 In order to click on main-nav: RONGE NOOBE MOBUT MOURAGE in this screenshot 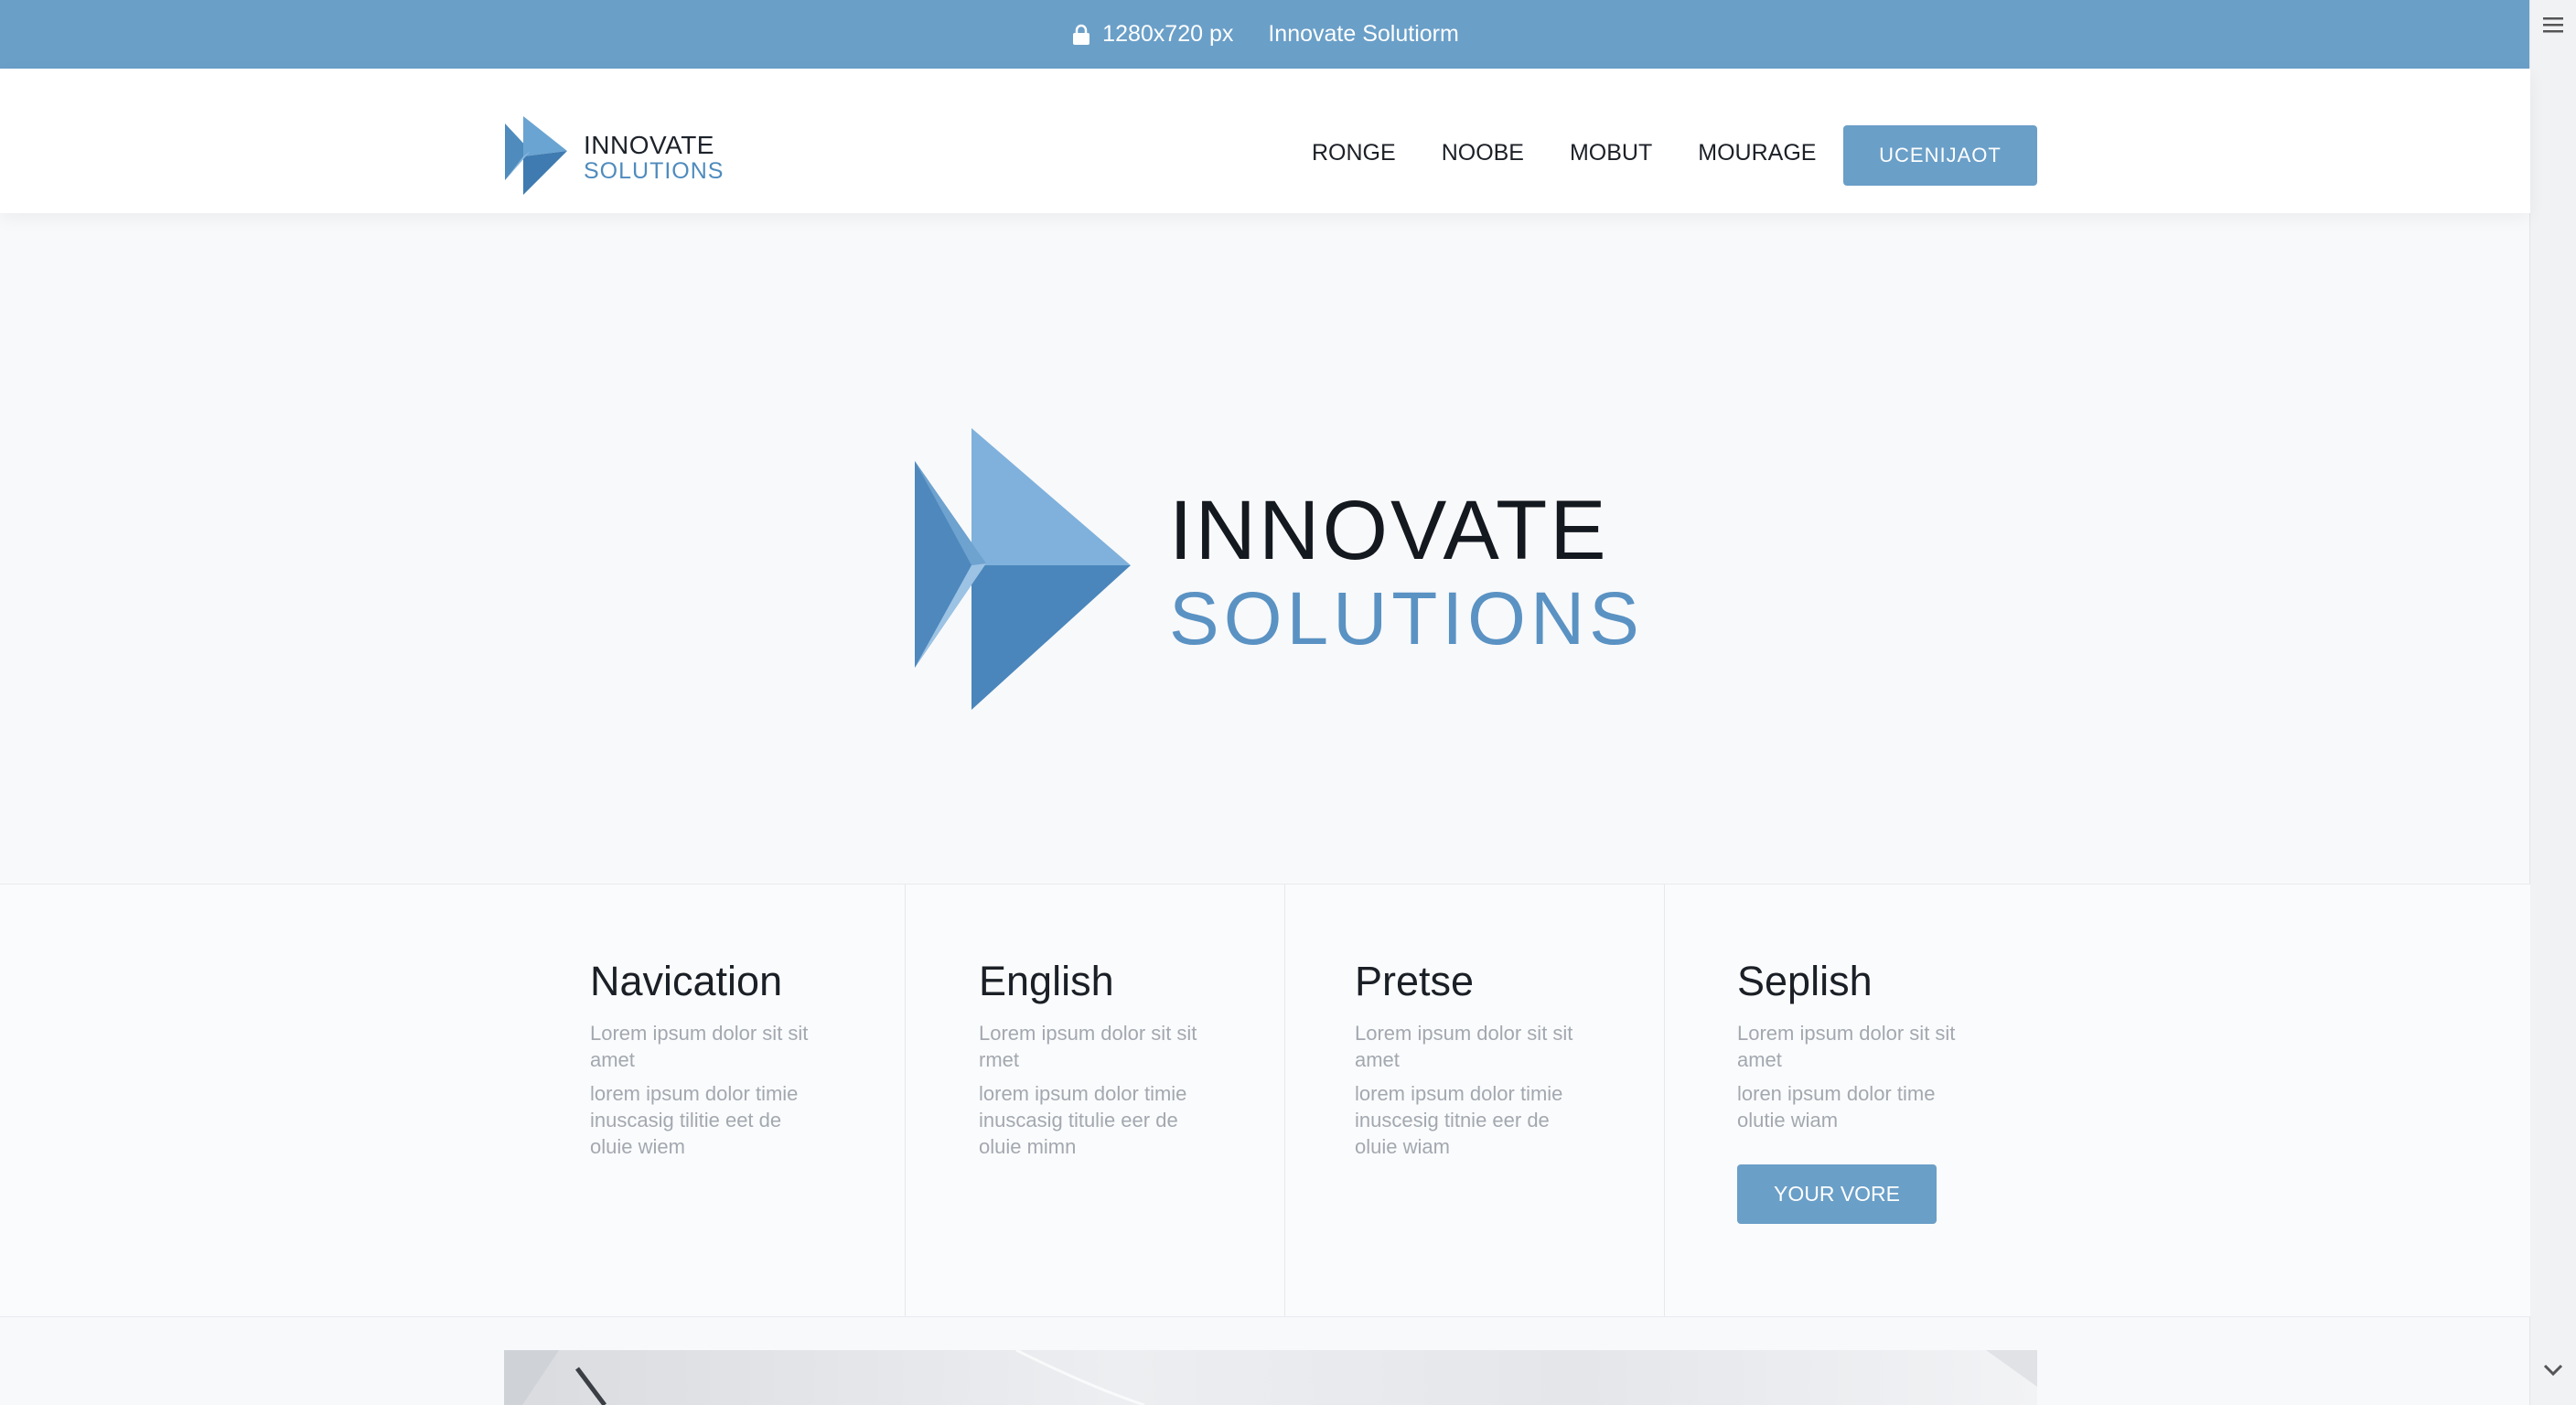, I will do `click(1564, 153)`.